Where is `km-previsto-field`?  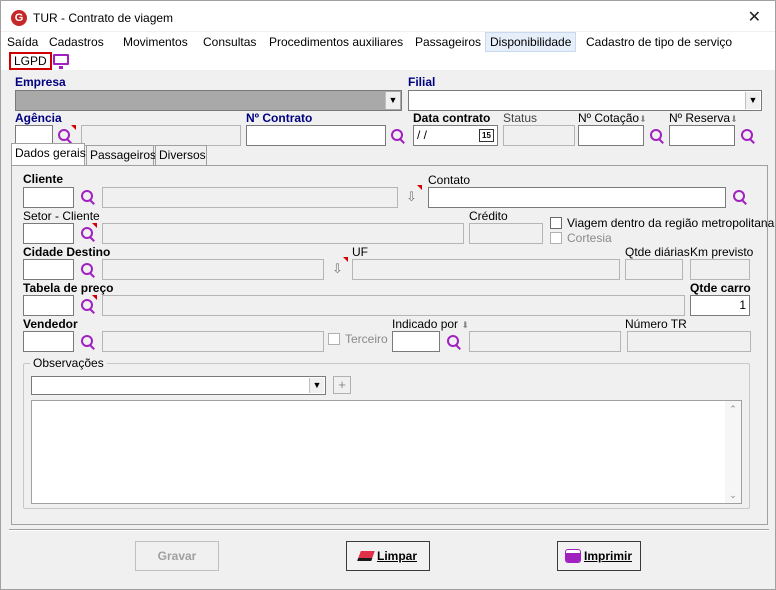 km-previsto-field is located at coordinates (720, 269).